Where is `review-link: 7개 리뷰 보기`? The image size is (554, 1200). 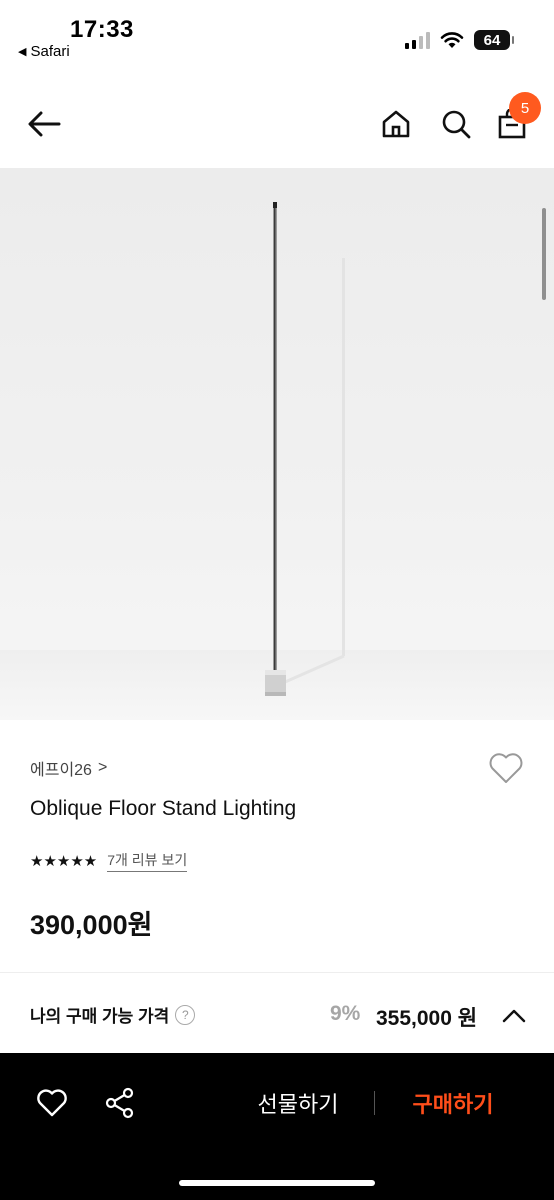 review-link: 7개 리뷰 보기 is located at coordinates (147, 861).